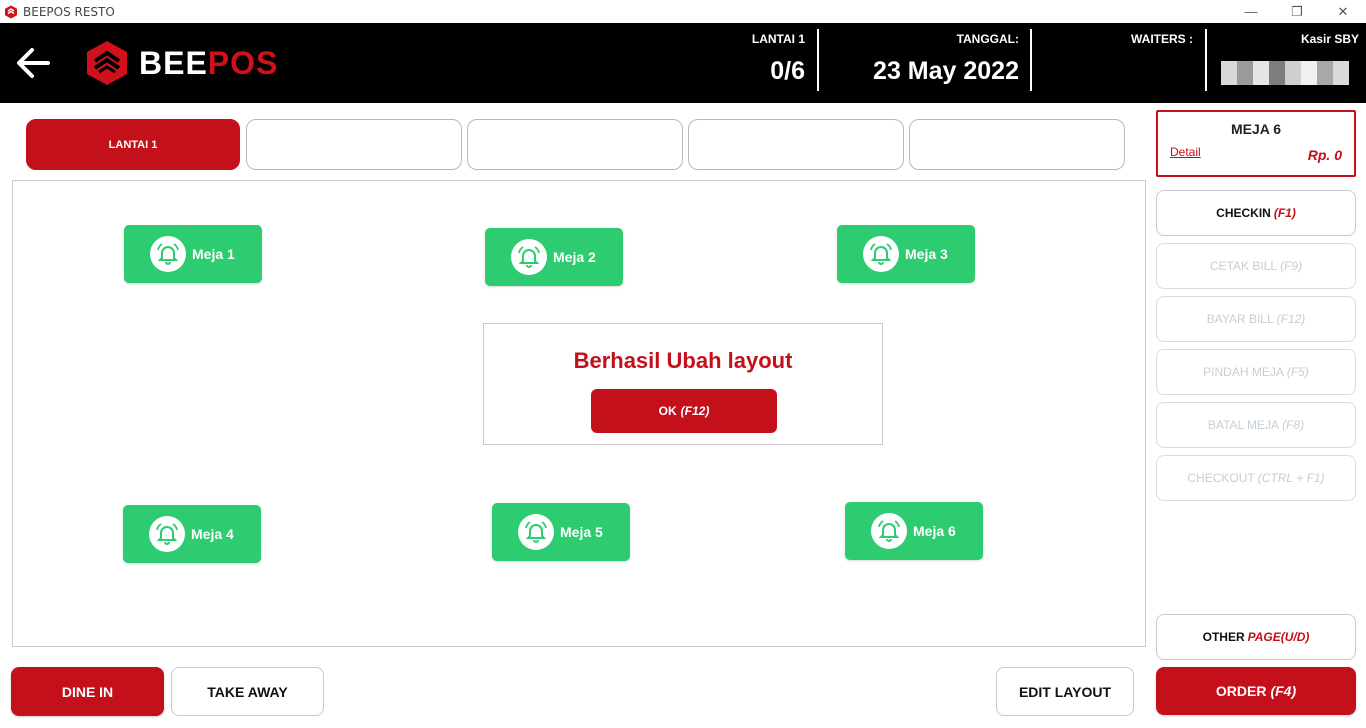 The height and width of the screenshot is (728, 1366). What do you see at coordinates (69, 11) in the screenshot?
I see `window-title: BEEPOS RESTO` at bounding box center [69, 11].